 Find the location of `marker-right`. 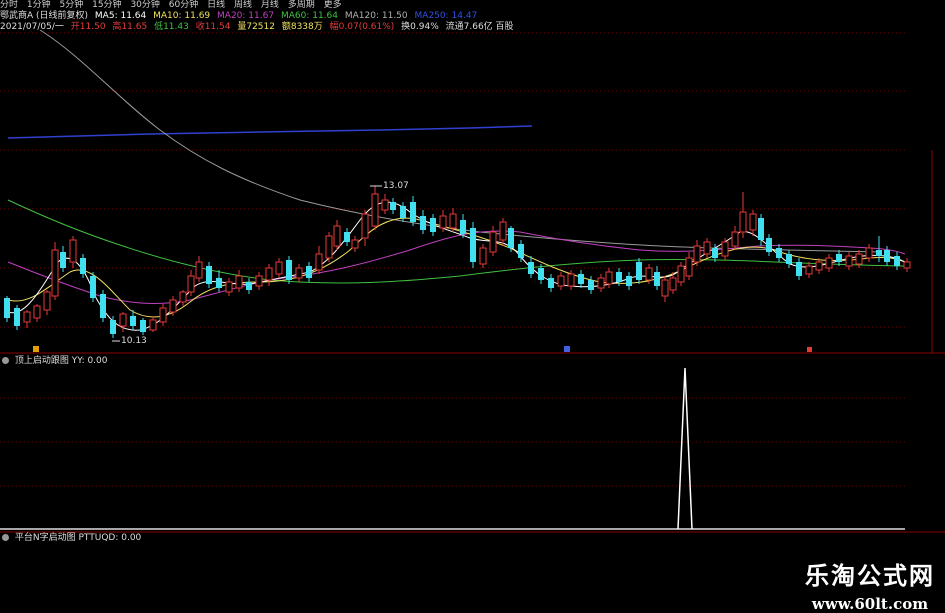

marker-right is located at coordinates (809, 349).